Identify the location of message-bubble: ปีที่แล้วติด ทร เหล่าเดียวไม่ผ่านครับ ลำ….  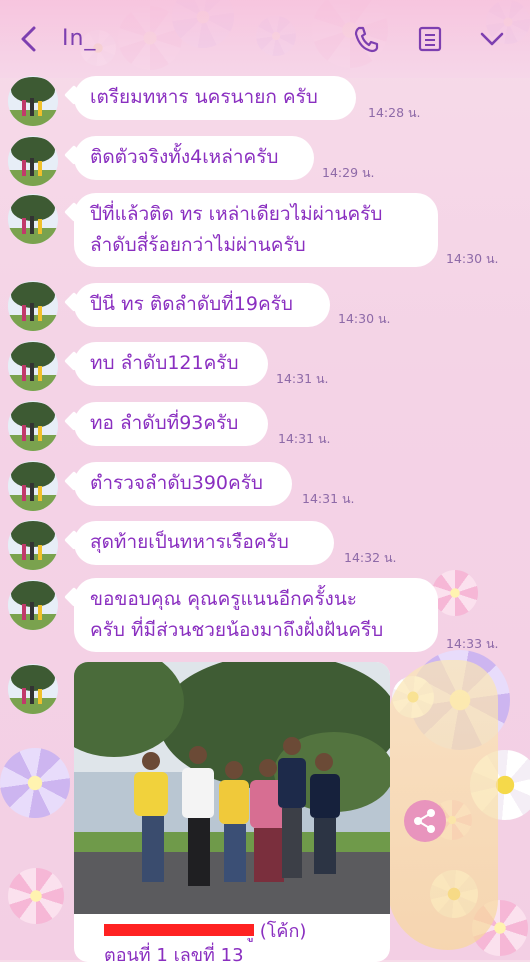
(256, 230).